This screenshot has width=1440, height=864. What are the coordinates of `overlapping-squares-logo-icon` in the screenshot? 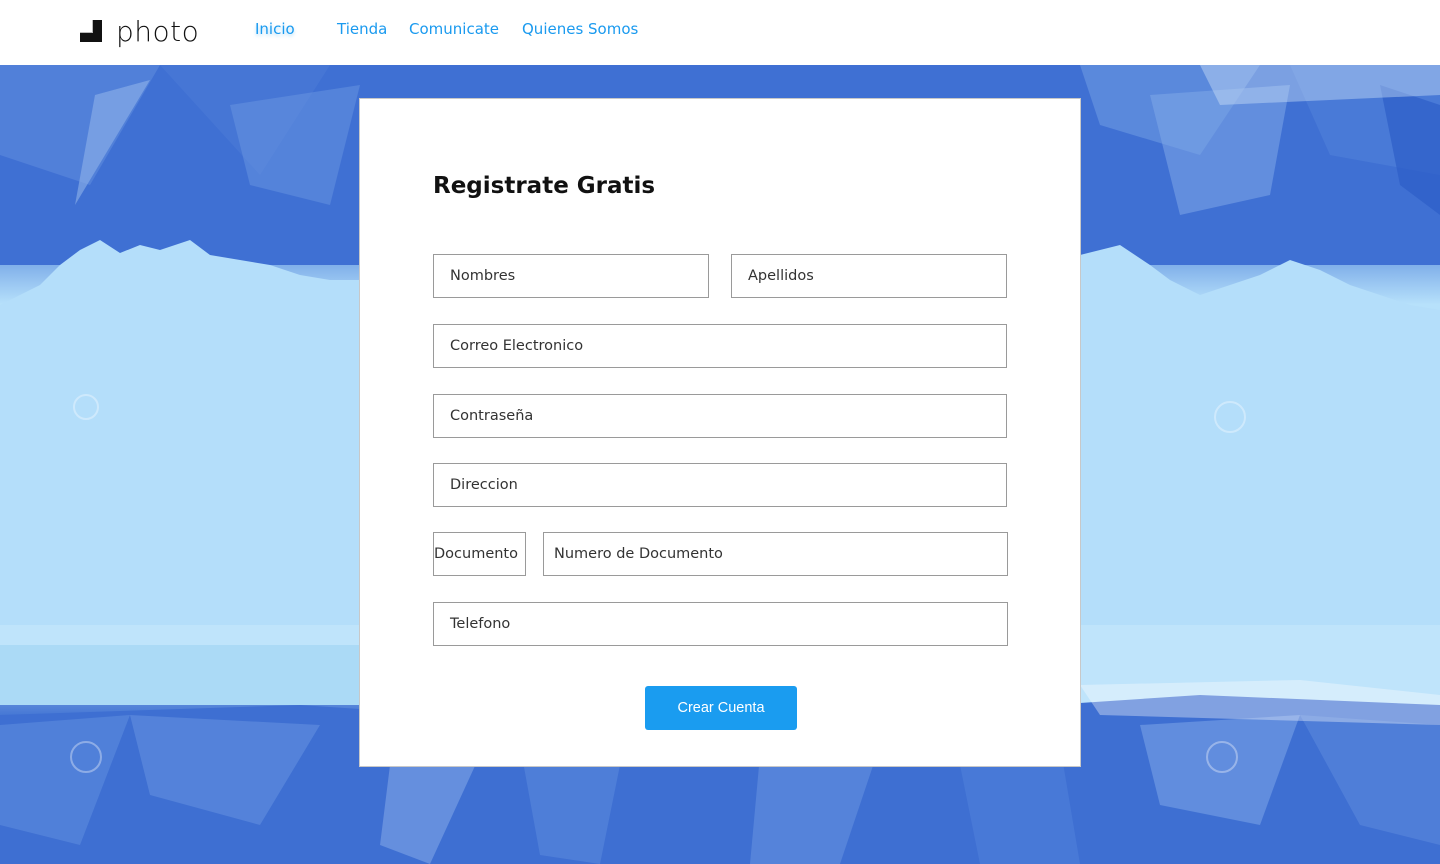 It's located at (92, 31).